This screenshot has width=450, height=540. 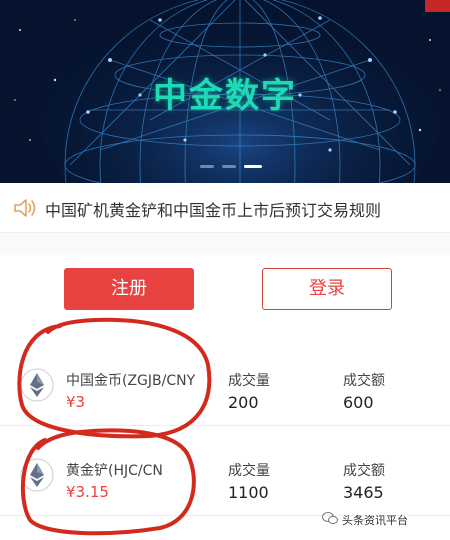 I want to click on wechat-icon, so click(x=330, y=518).